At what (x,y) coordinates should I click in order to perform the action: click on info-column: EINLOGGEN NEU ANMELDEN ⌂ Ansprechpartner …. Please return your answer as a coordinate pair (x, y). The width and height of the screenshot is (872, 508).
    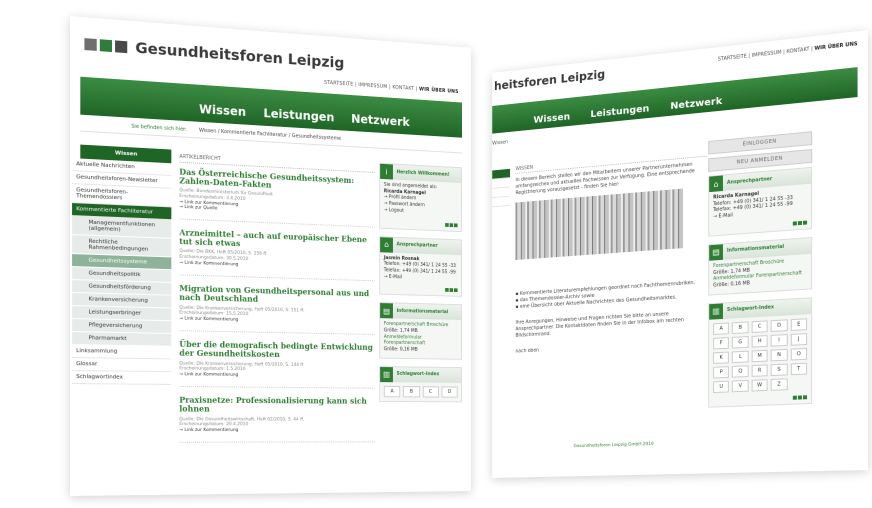
    Looking at the image, I should click on (760, 273).